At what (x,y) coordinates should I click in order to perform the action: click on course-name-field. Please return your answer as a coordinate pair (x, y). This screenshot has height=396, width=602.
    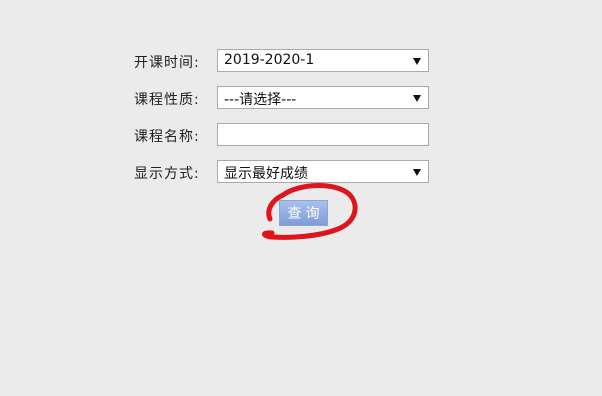
    Looking at the image, I should click on (323, 134).